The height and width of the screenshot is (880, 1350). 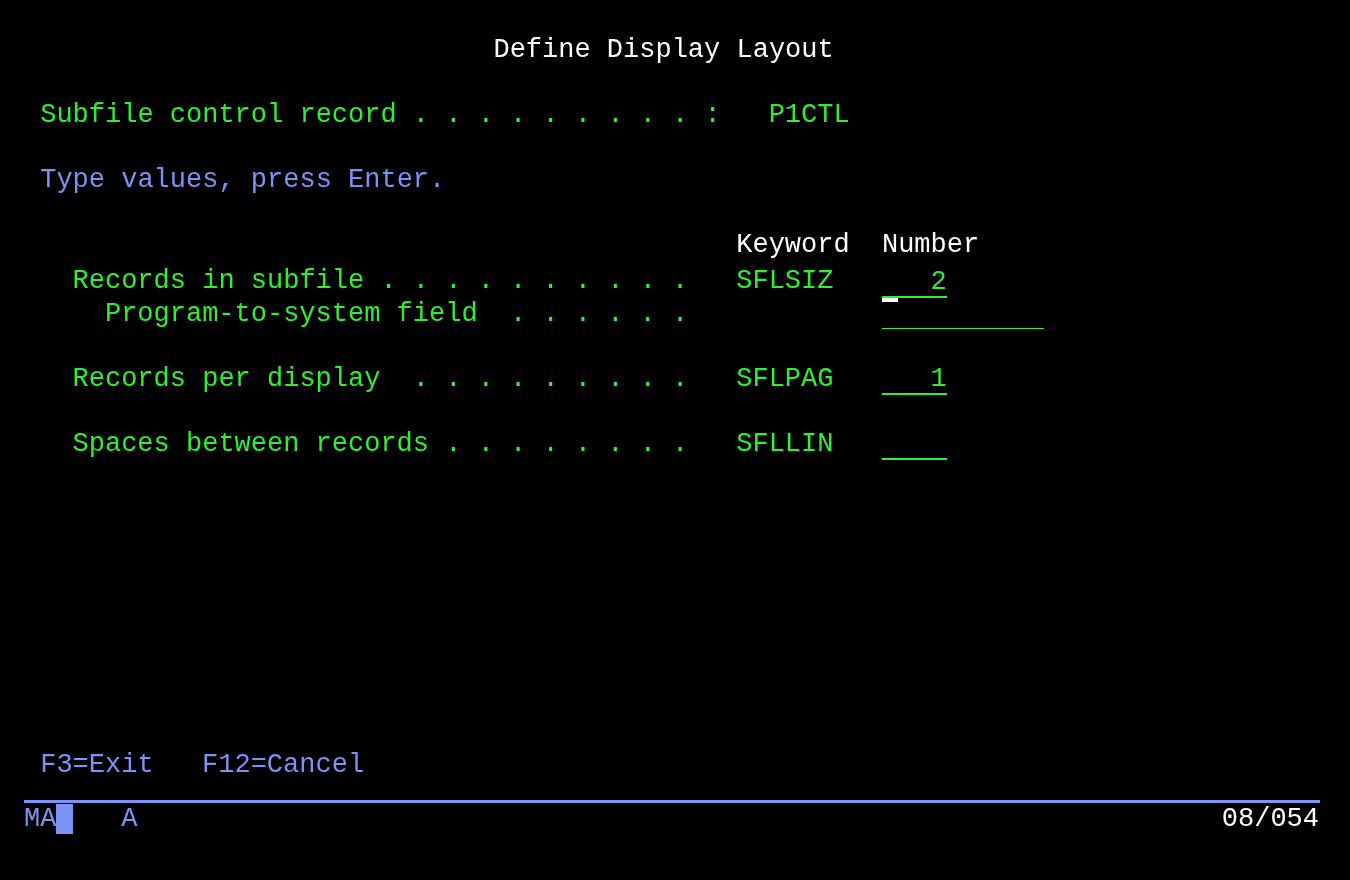 What do you see at coordinates (1270, 818) in the screenshot?
I see `cursor-position: 08/054` at bounding box center [1270, 818].